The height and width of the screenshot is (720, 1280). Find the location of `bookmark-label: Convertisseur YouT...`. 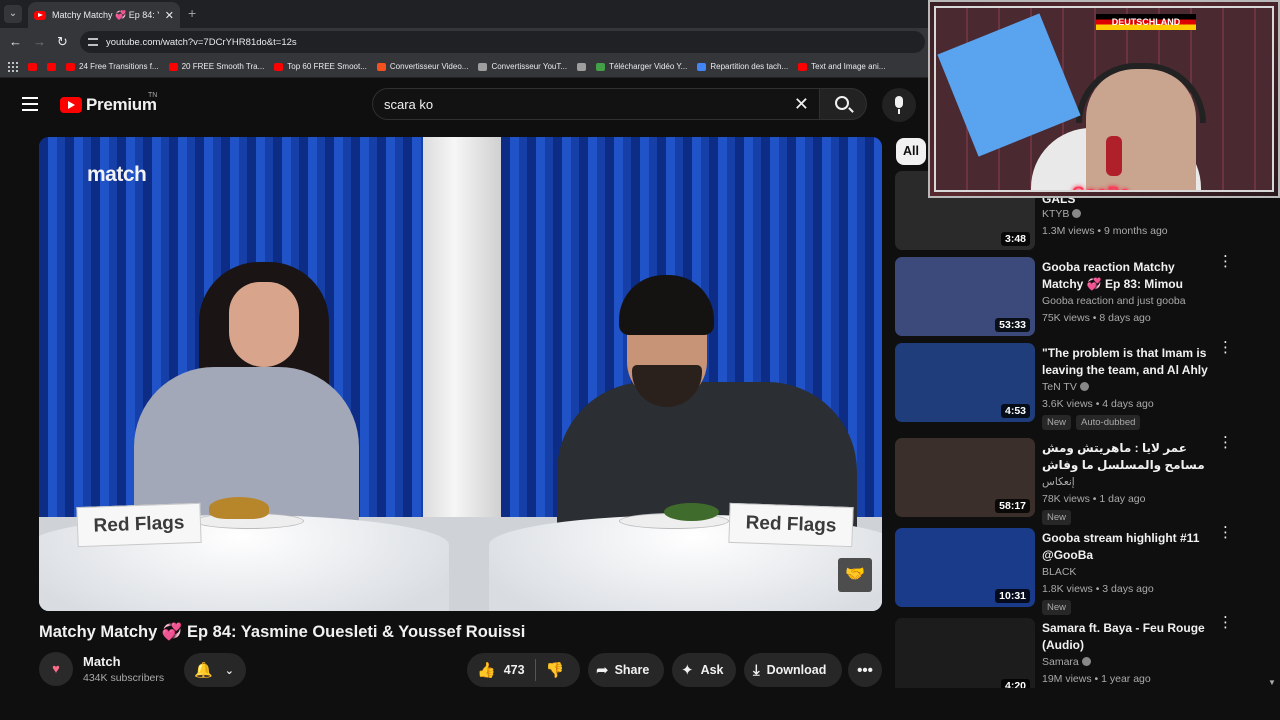

bookmark-label: Convertisseur YouT... is located at coordinates (529, 66).